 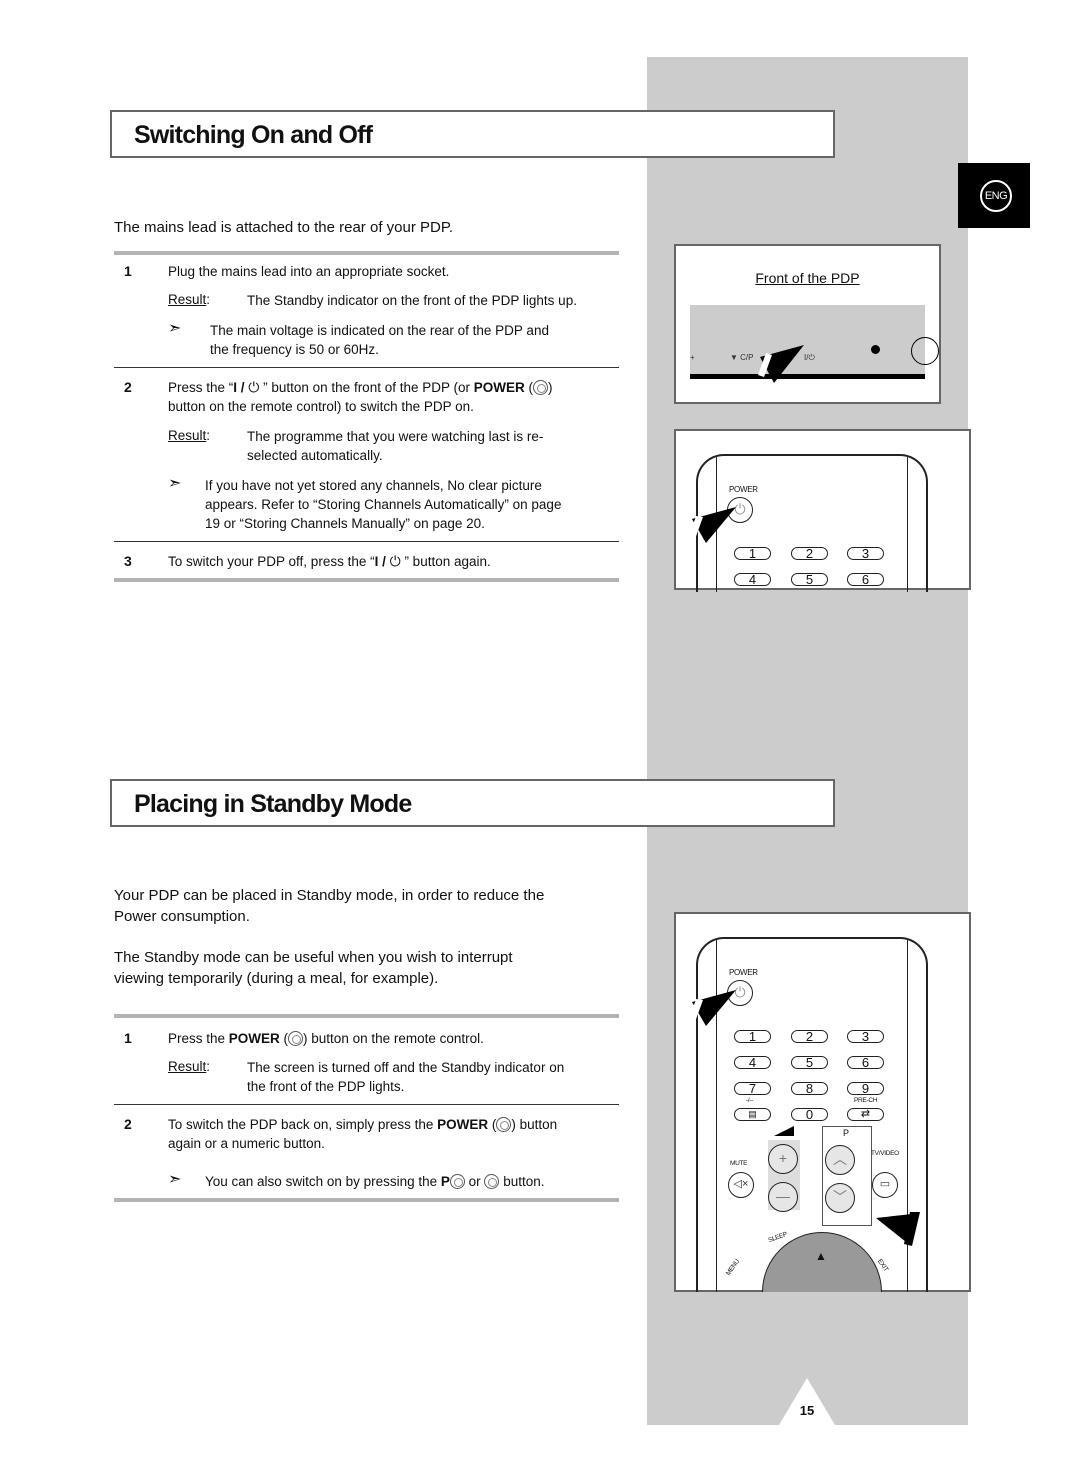 I want to click on volume-up-button: +, so click(x=783, y=1159).